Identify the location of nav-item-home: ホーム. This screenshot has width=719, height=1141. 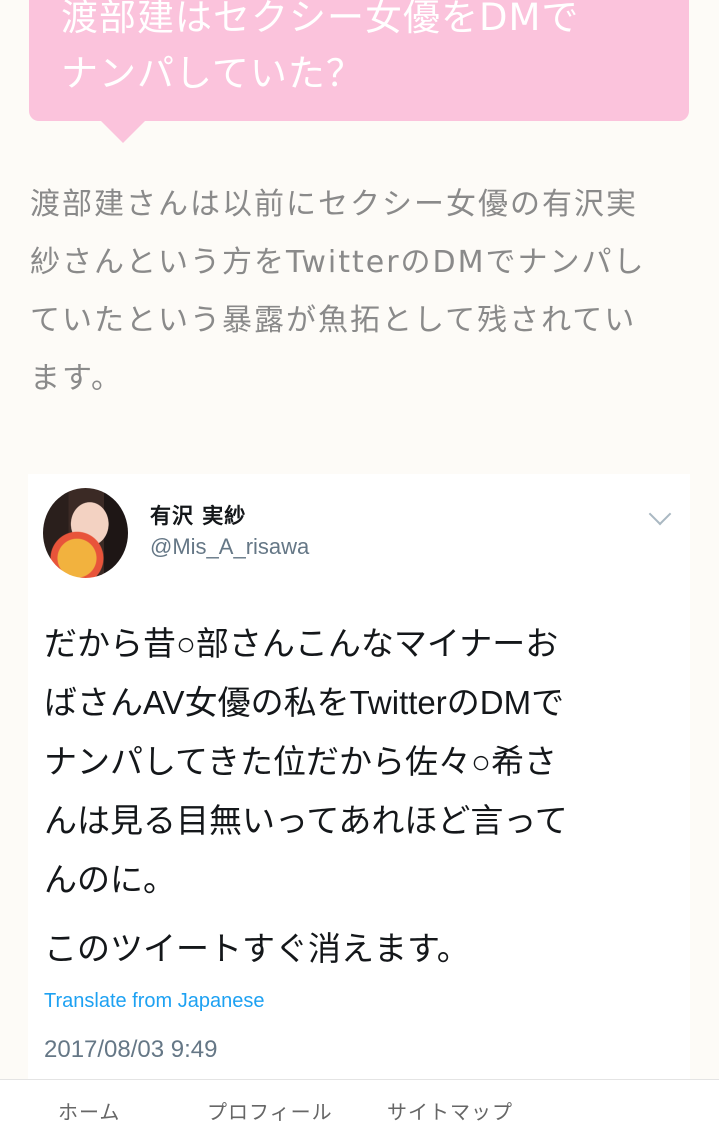
(89, 1110).